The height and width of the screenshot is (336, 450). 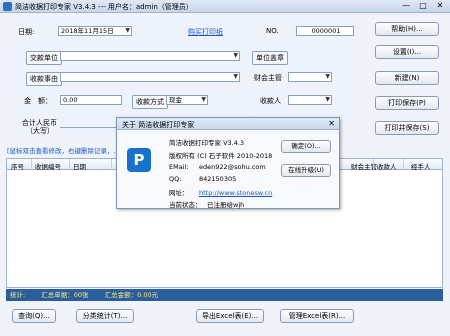 I want to click on about-qq-row: QQ: 842150305, so click(x=202, y=179).